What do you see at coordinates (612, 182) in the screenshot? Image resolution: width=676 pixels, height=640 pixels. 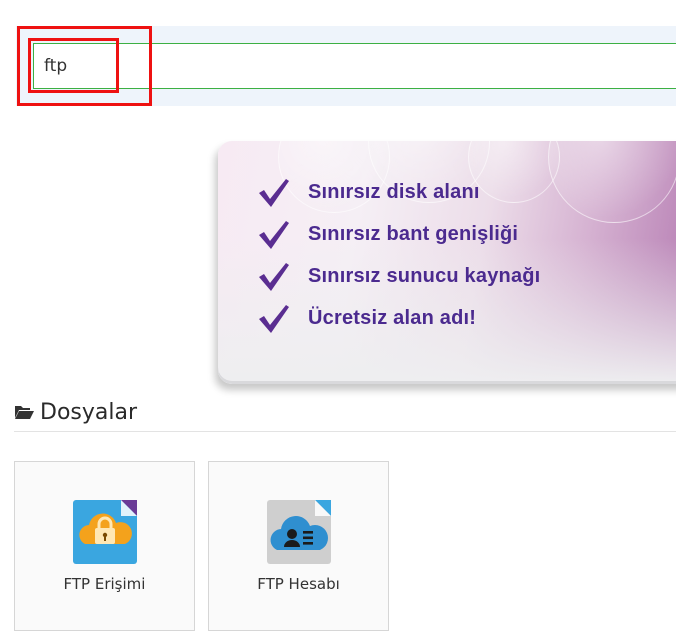 I see `bubble-decoration` at bounding box center [612, 182].